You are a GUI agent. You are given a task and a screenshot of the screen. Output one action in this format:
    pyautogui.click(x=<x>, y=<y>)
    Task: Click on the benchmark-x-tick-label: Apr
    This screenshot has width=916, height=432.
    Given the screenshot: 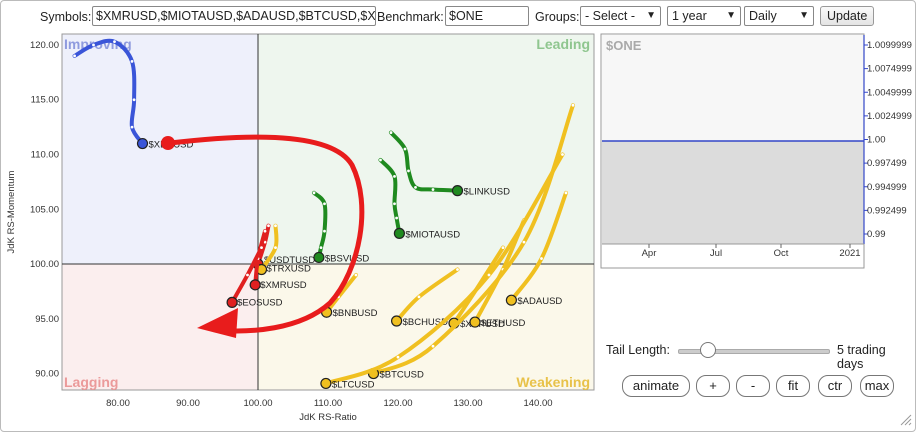 What is the action you would take?
    pyautogui.click(x=649, y=253)
    